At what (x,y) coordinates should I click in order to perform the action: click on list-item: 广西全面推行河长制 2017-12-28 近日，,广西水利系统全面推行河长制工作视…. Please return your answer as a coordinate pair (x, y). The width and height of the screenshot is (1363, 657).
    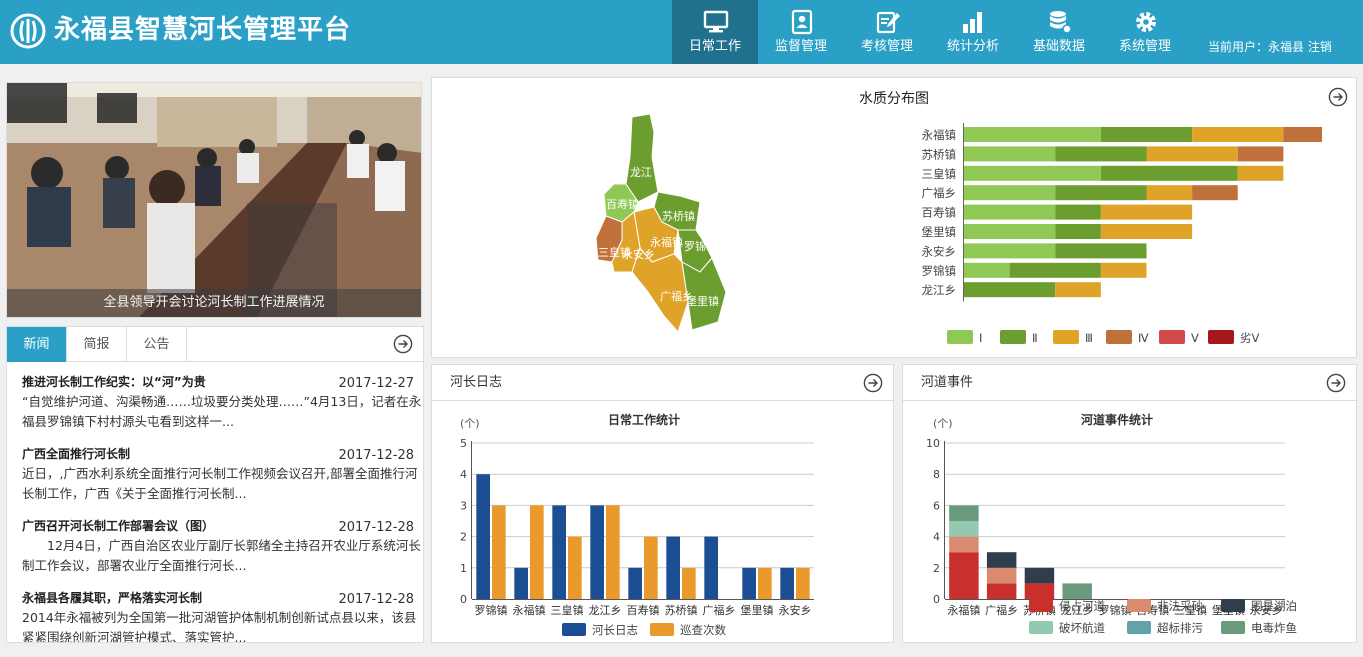
    Looking at the image, I should click on (222, 481).